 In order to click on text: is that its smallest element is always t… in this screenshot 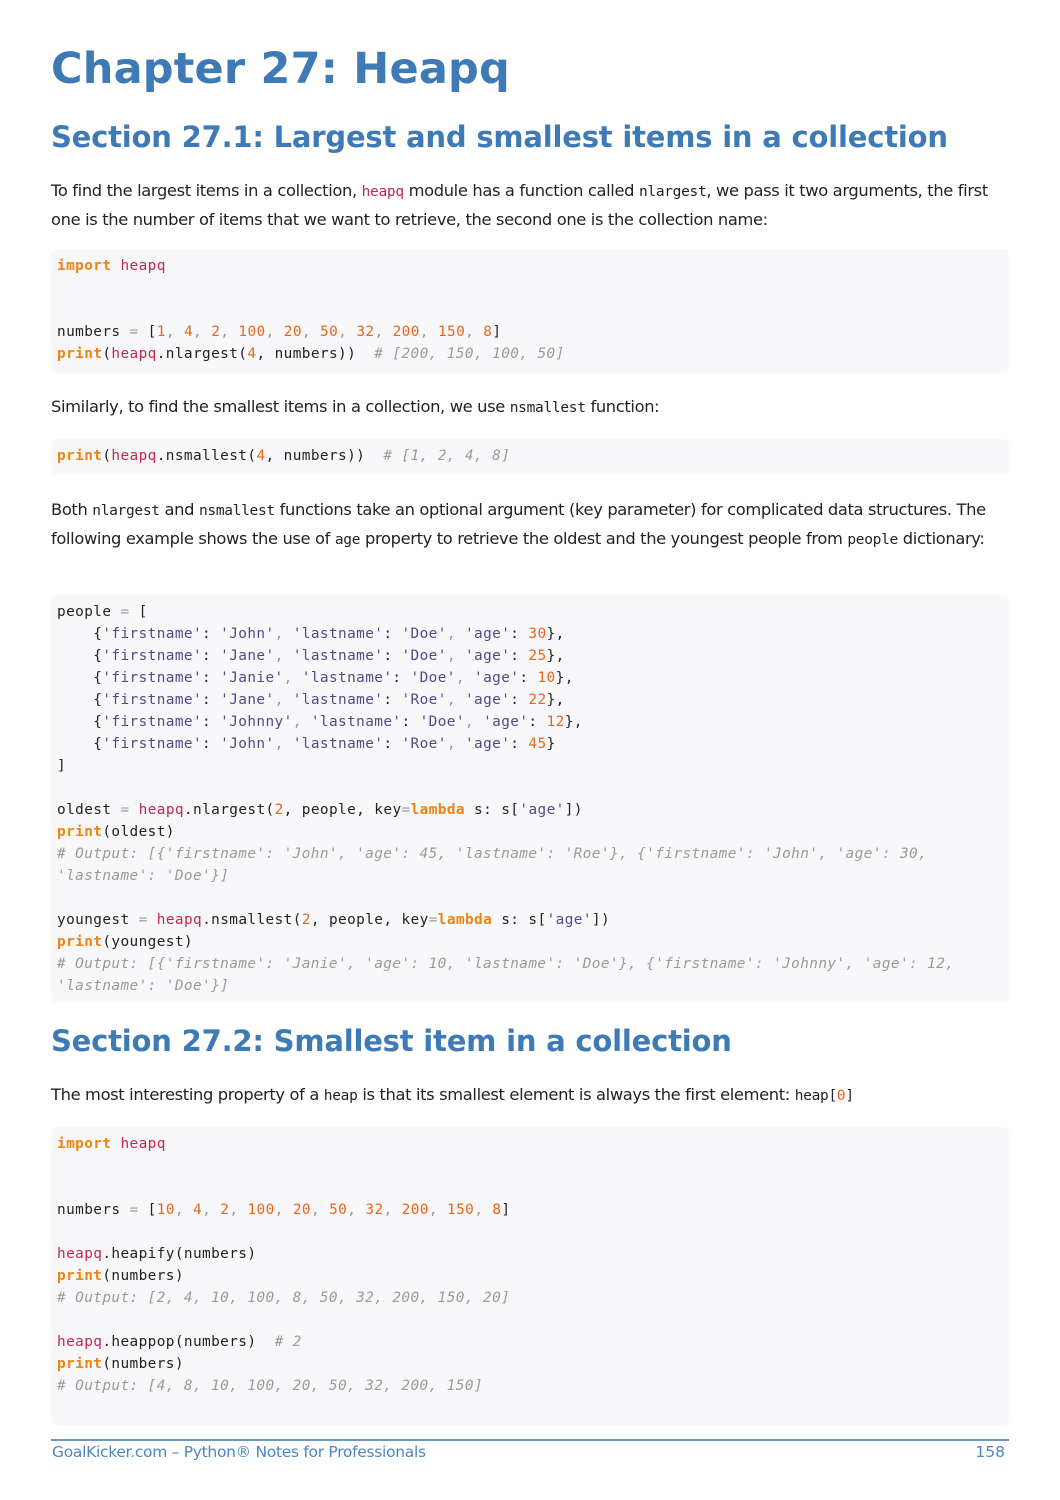, I will do `click(576, 1094)`.